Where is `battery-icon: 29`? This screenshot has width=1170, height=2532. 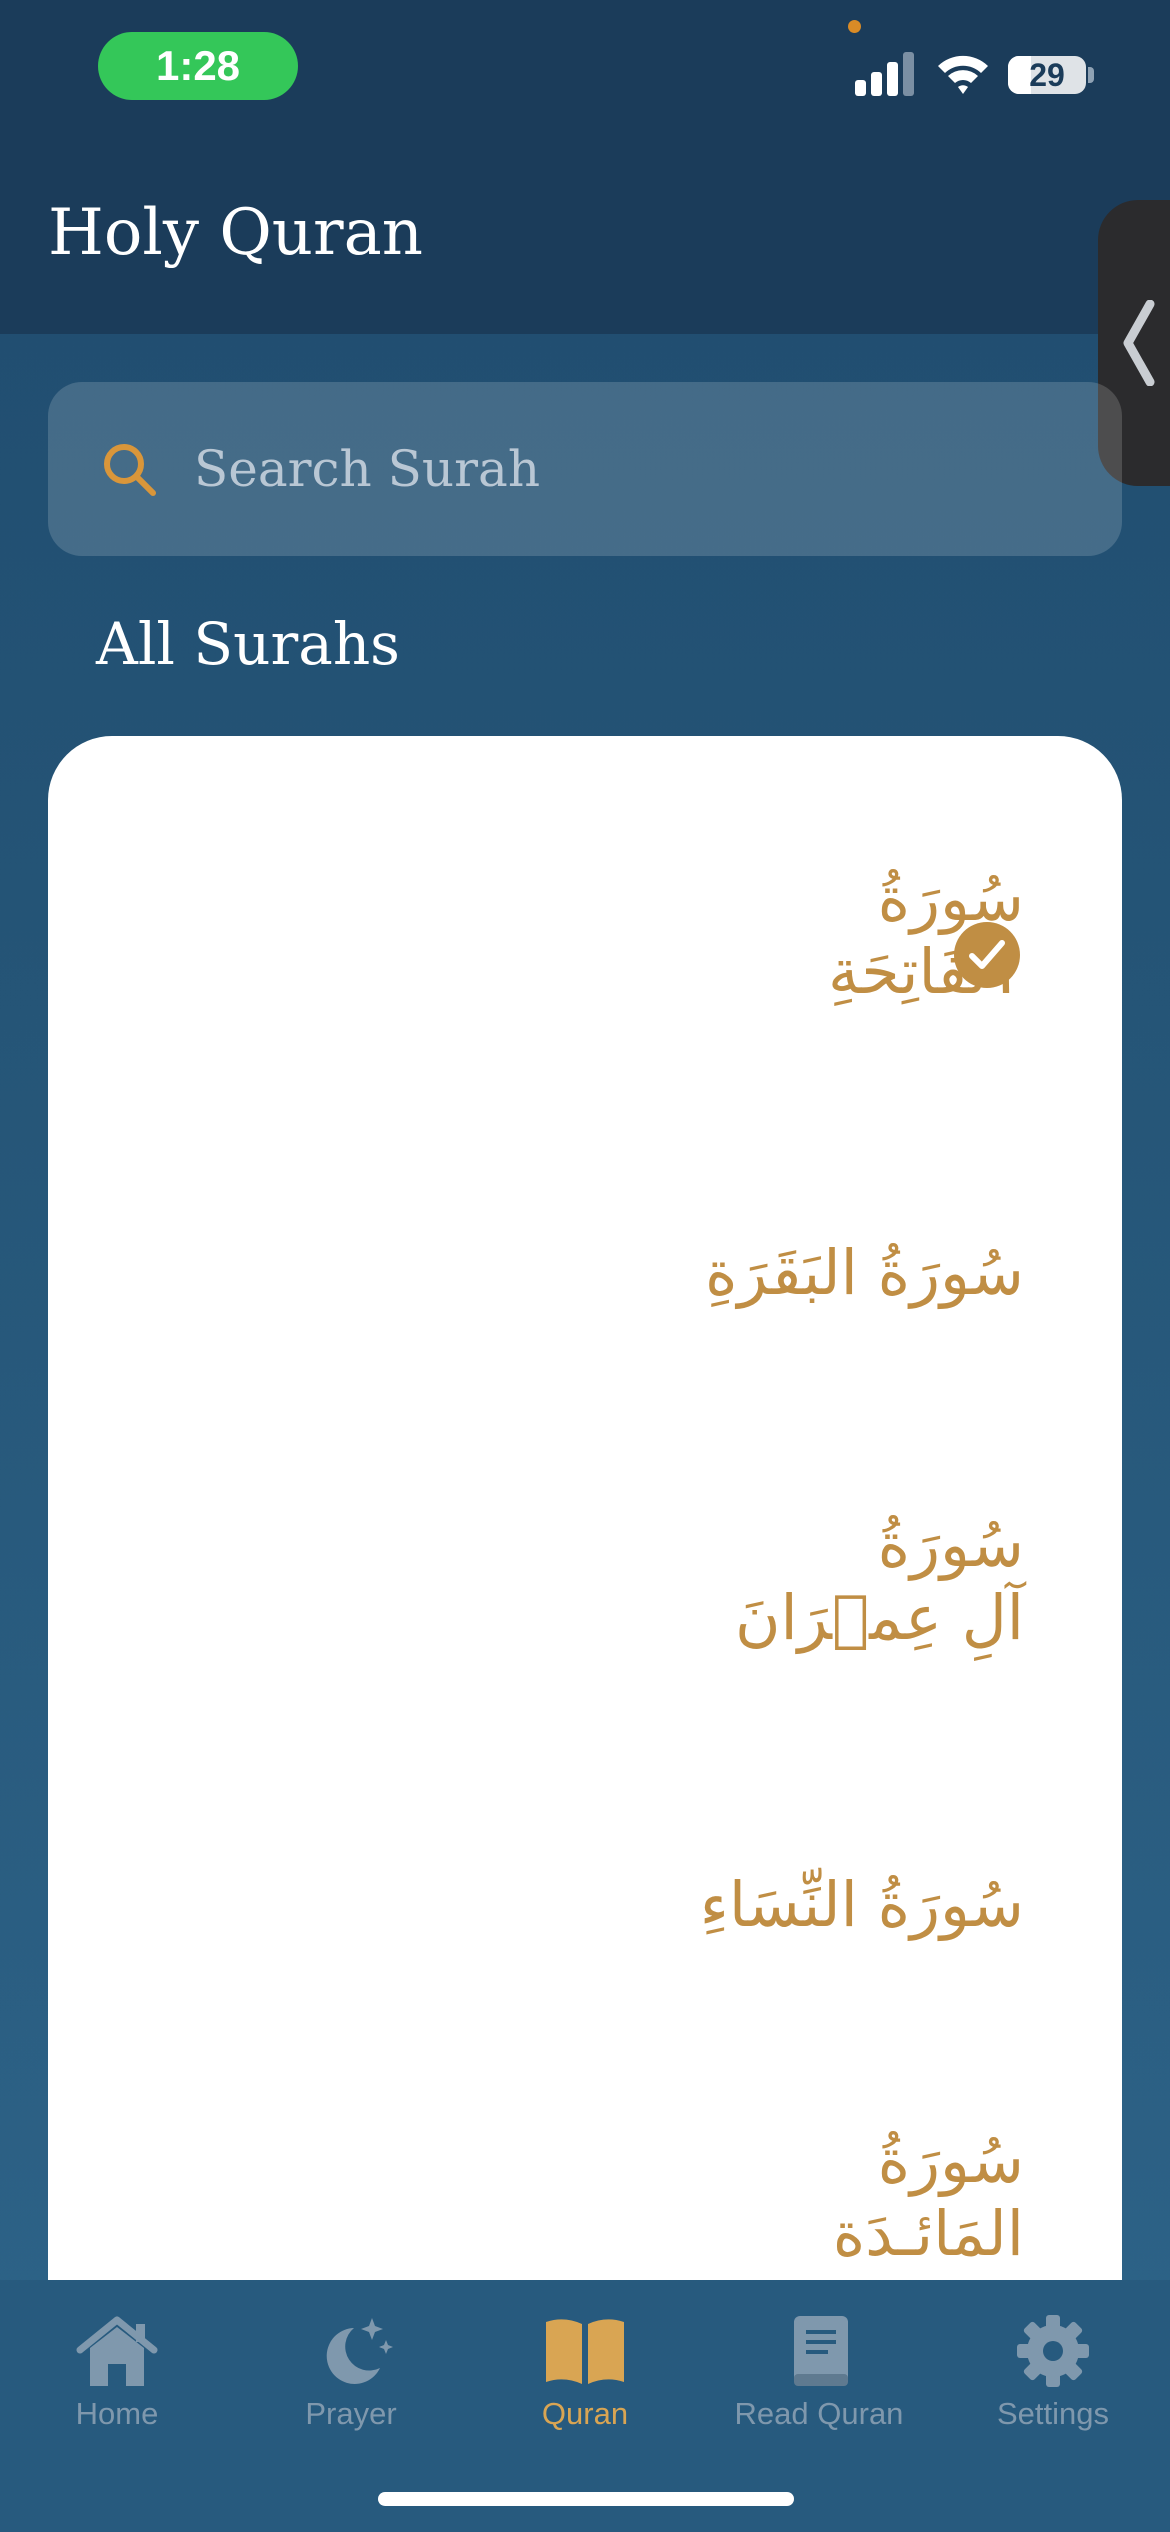 battery-icon: 29 is located at coordinates (1047, 75).